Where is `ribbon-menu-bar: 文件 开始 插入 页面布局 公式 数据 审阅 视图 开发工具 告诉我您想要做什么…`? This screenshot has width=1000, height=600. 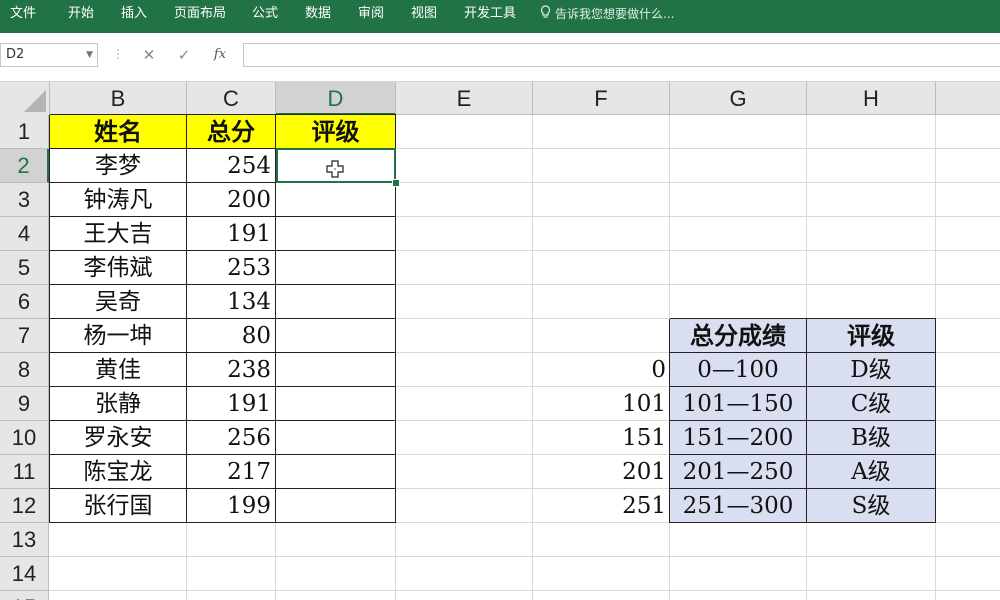 ribbon-menu-bar: 文件 开始 插入 页面布局 公式 数据 审阅 视图 开发工具 告诉我您想要做什么… is located at coordinates (500, 16).